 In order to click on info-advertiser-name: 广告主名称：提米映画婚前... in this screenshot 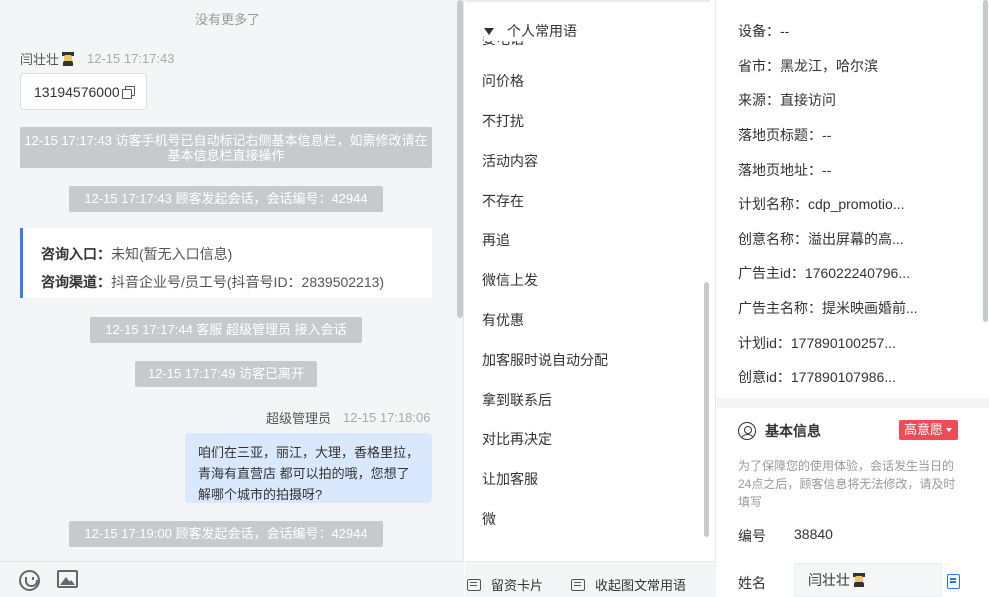, I will do `click(828, 308)`.